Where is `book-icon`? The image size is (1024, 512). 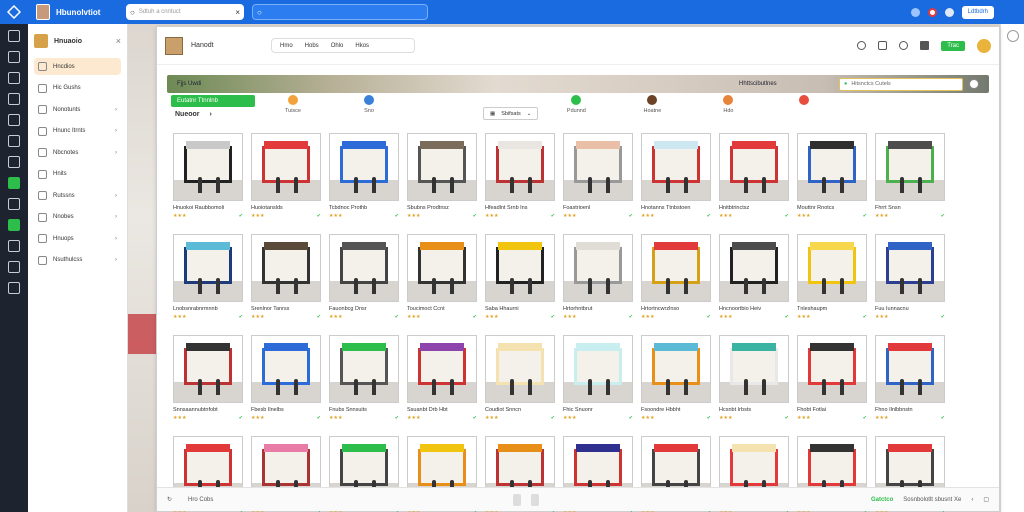
book-icon is located at coordinates (14, 120).